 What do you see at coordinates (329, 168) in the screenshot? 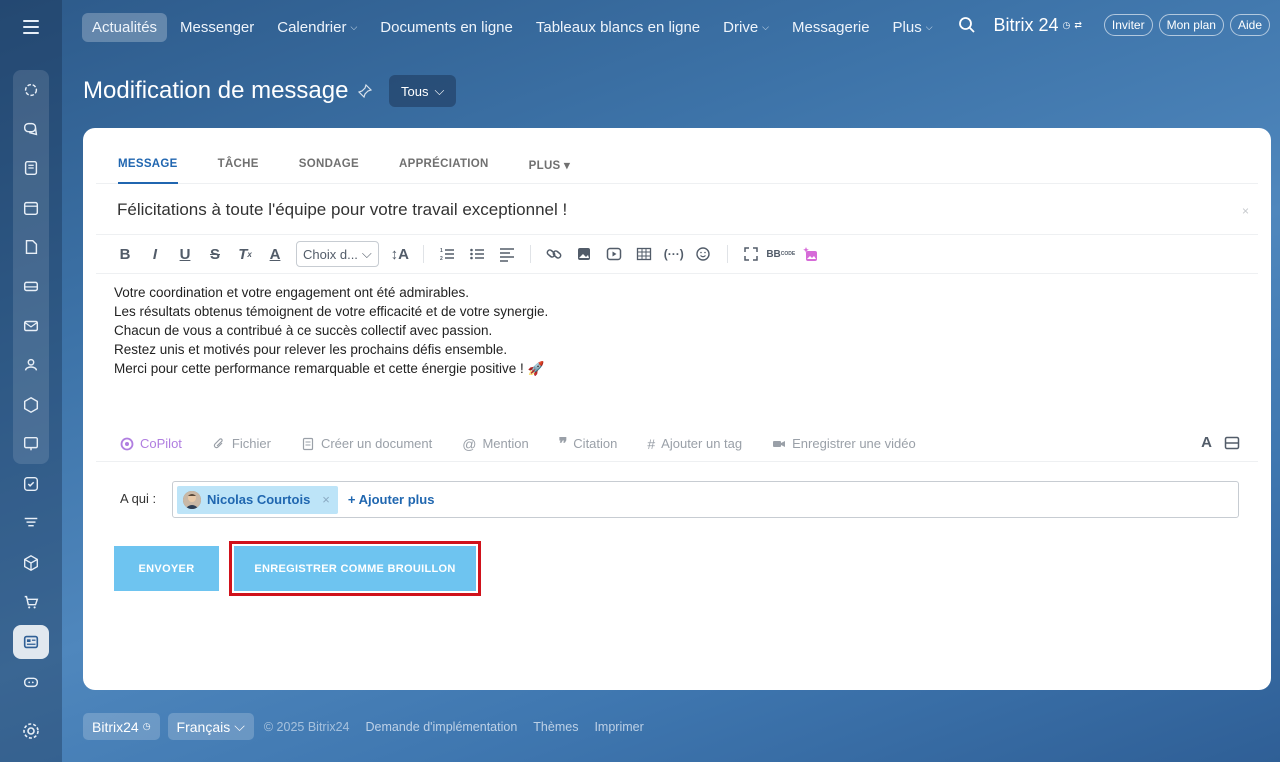
I see `tab-sondage: SONDAGE` at bounding box center [329, 168].